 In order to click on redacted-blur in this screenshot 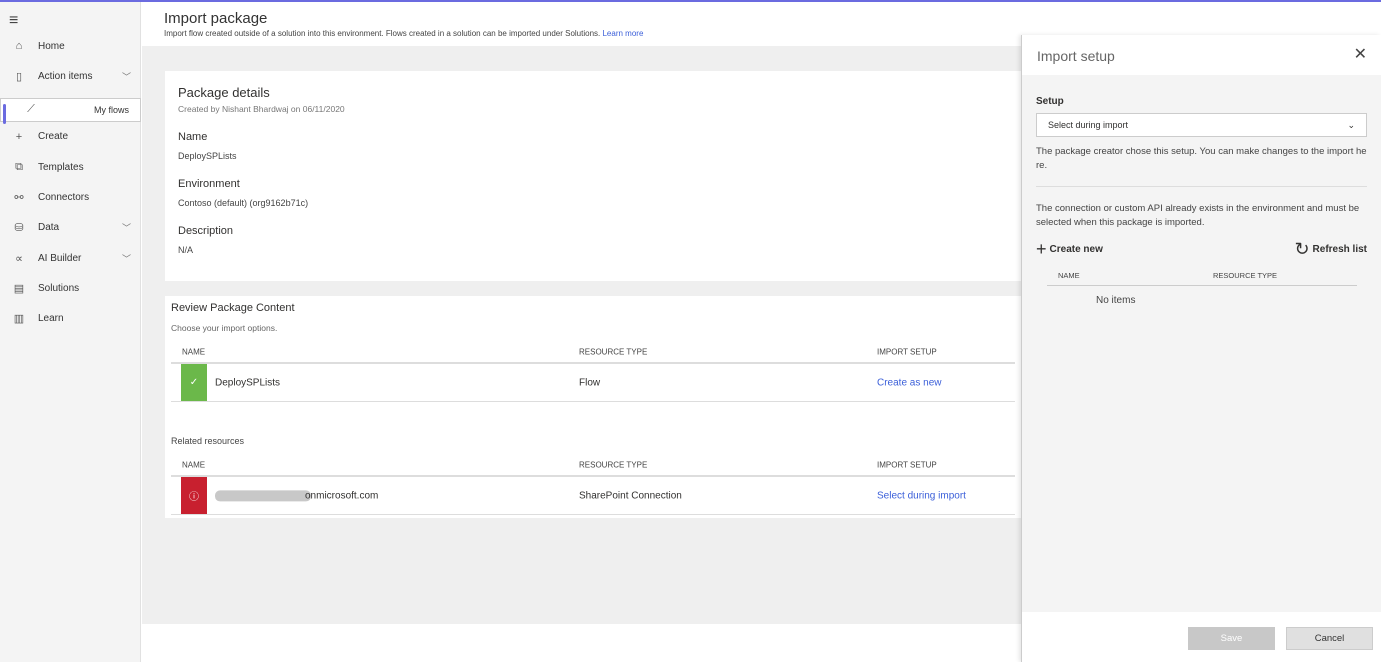, I will do `click(263, 495)`.